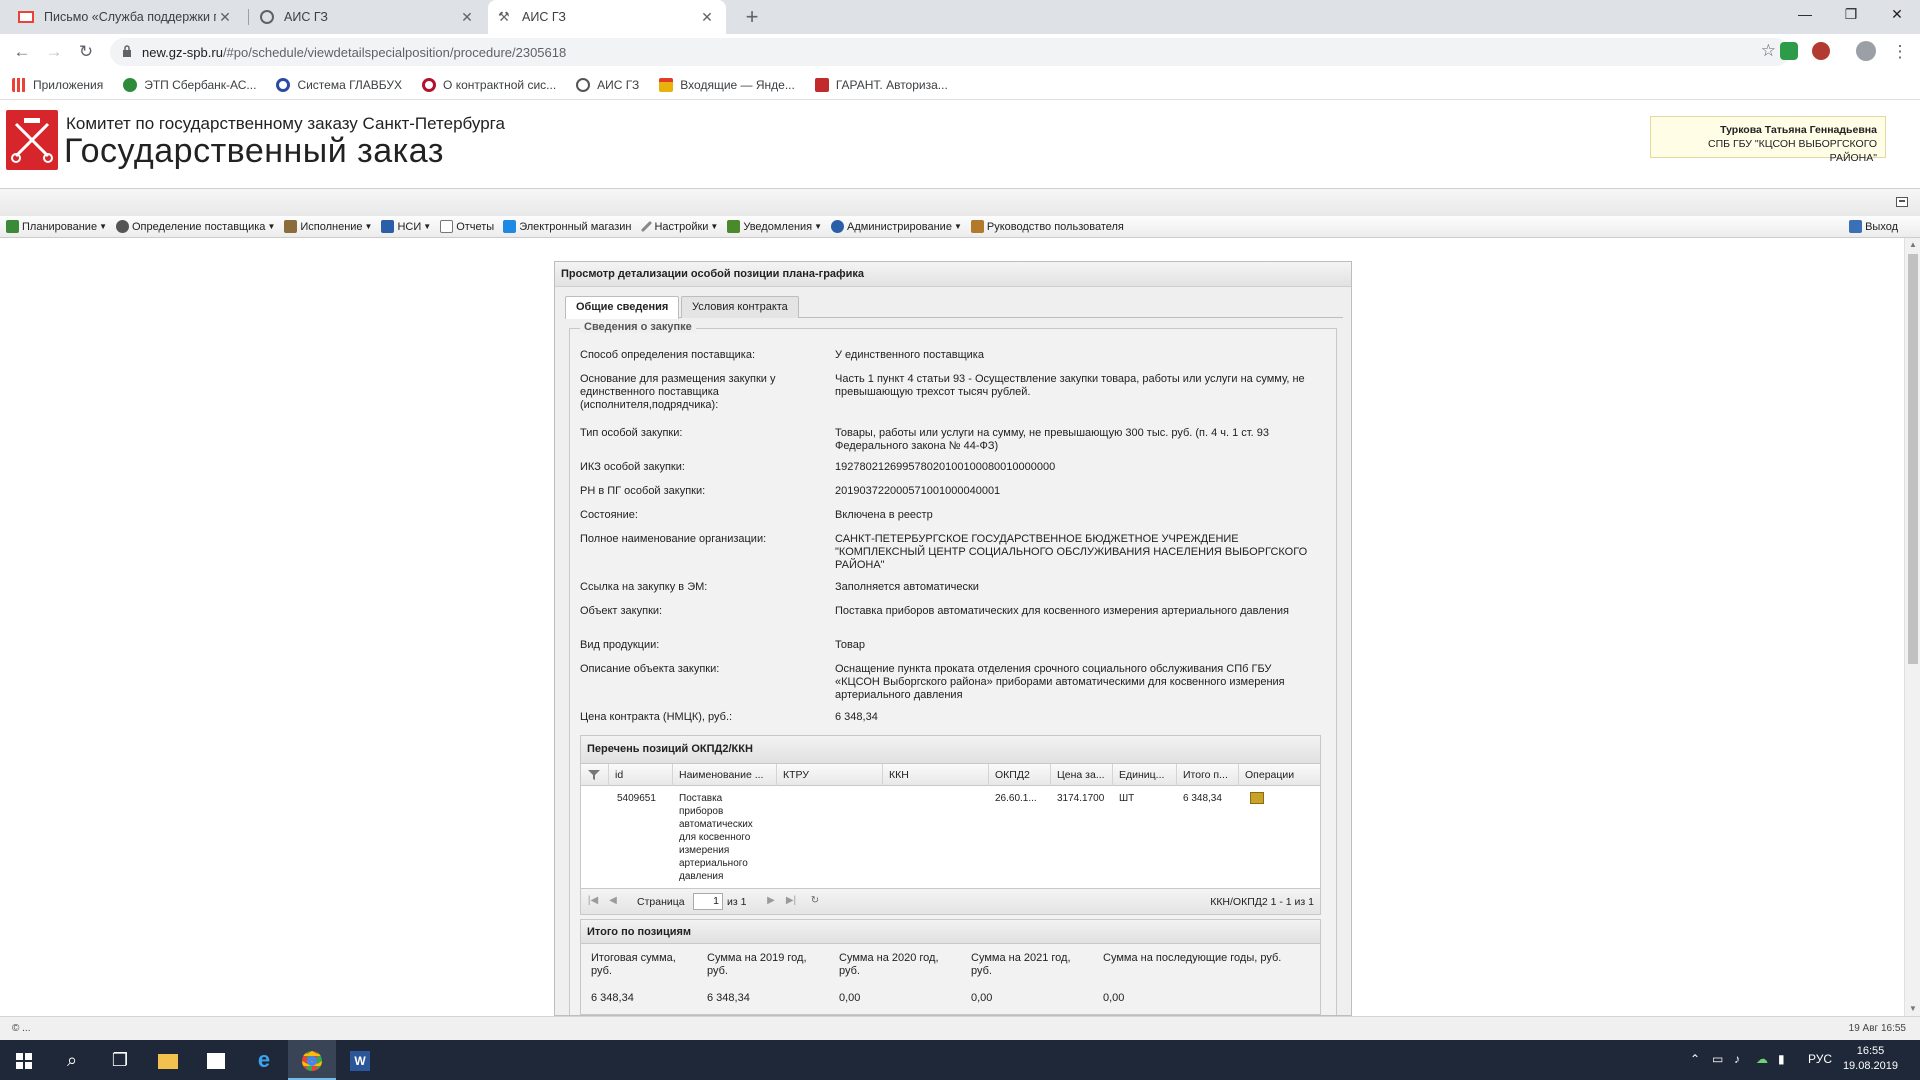  I want to click on totals-title: Итого по позициям, so click(950, 932).